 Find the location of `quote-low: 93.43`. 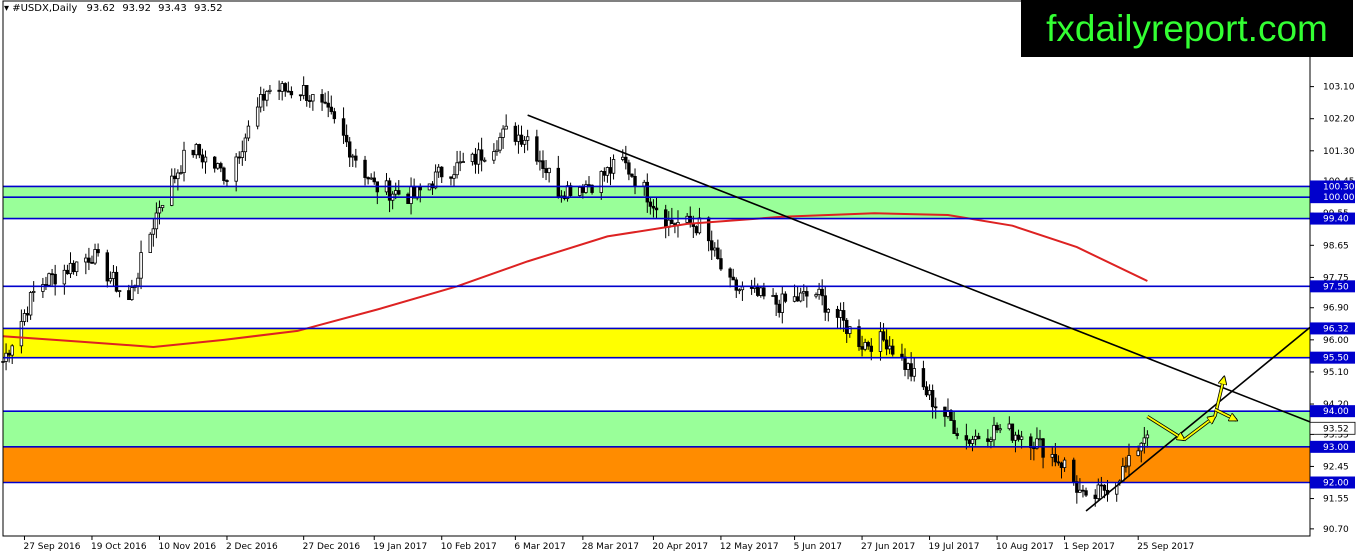

quote-low: 93.43 is located at coordinates (172, 8).